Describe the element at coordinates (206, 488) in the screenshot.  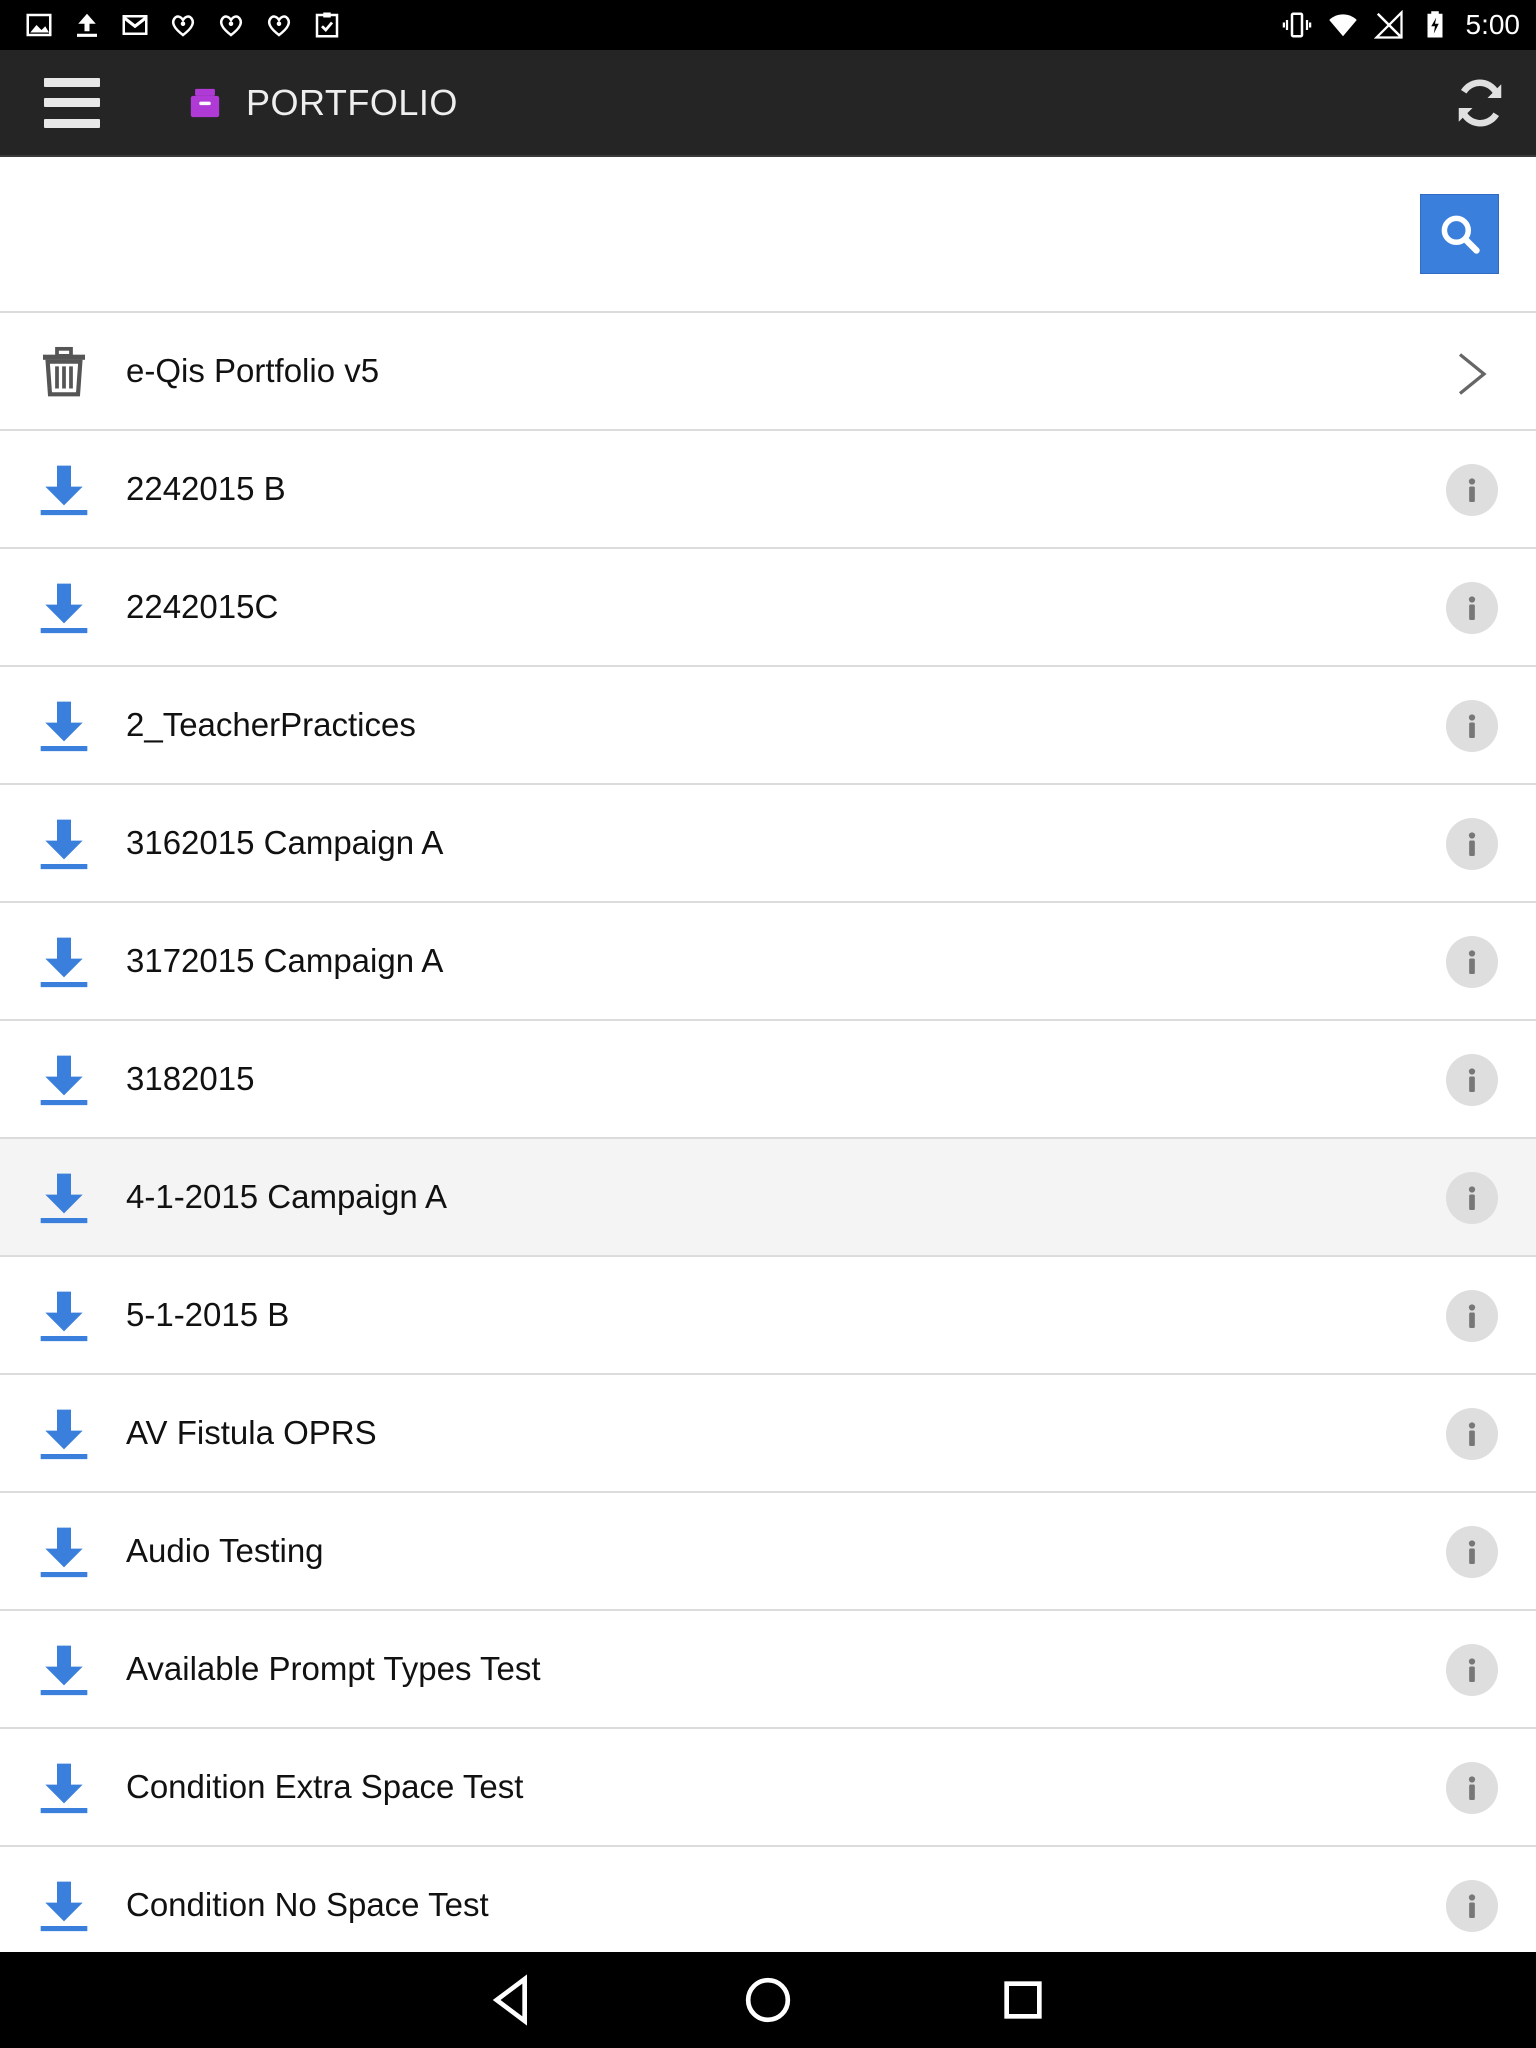
I see `list-item-label: 2242015 B` at that location.